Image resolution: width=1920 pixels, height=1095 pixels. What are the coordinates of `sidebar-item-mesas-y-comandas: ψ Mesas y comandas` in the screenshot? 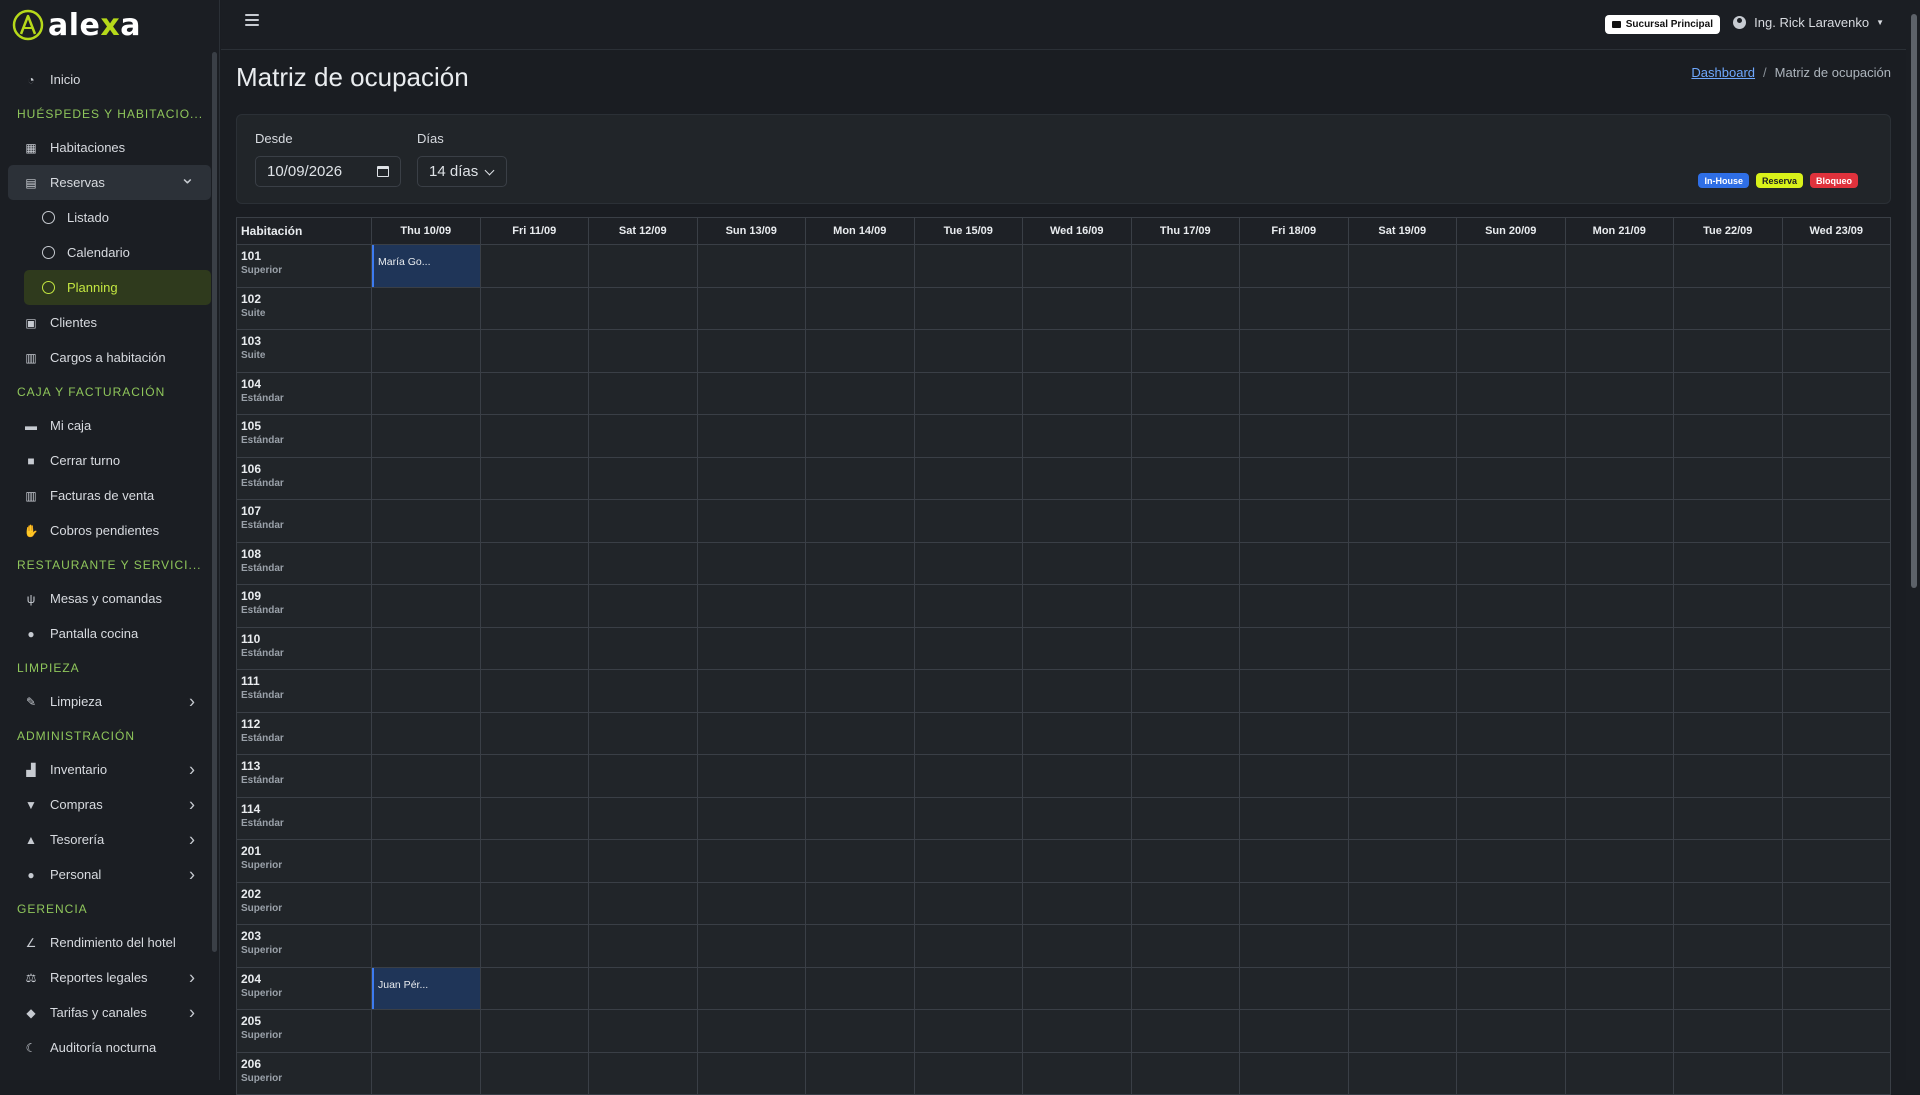 It's located at (109, 598).